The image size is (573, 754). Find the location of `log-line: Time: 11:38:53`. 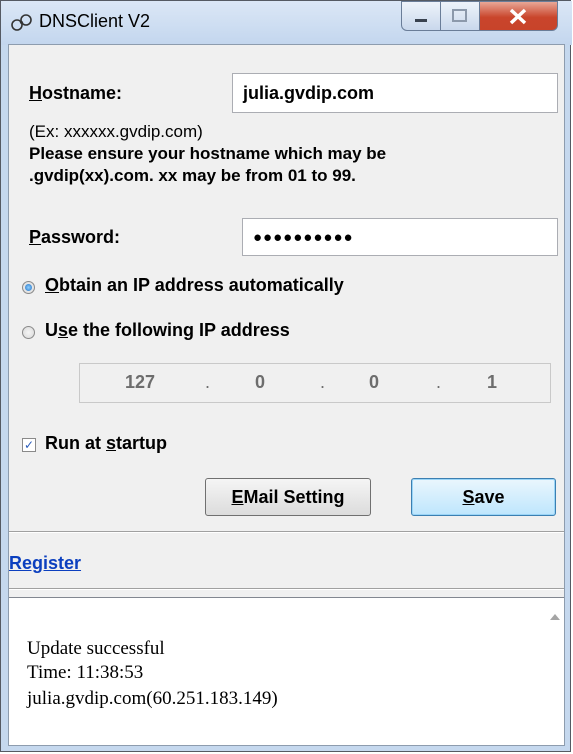

log-line: Time: 11:38:53 is located at coordinates (85, 672).